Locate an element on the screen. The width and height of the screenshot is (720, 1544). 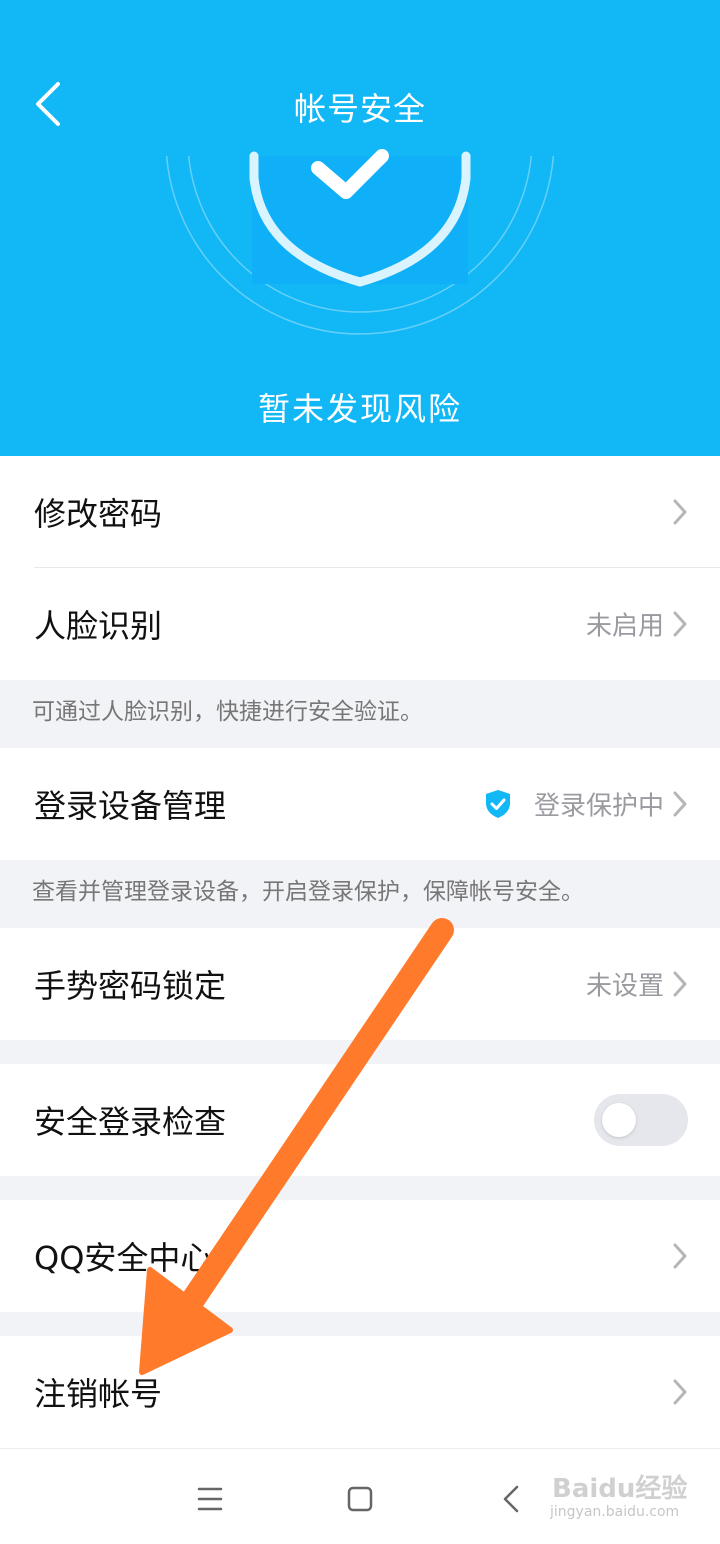
device-management-hint: 查看并管理登录设备，开启登录保护，保障帐号安全。 is located at coordinates (308, 892).